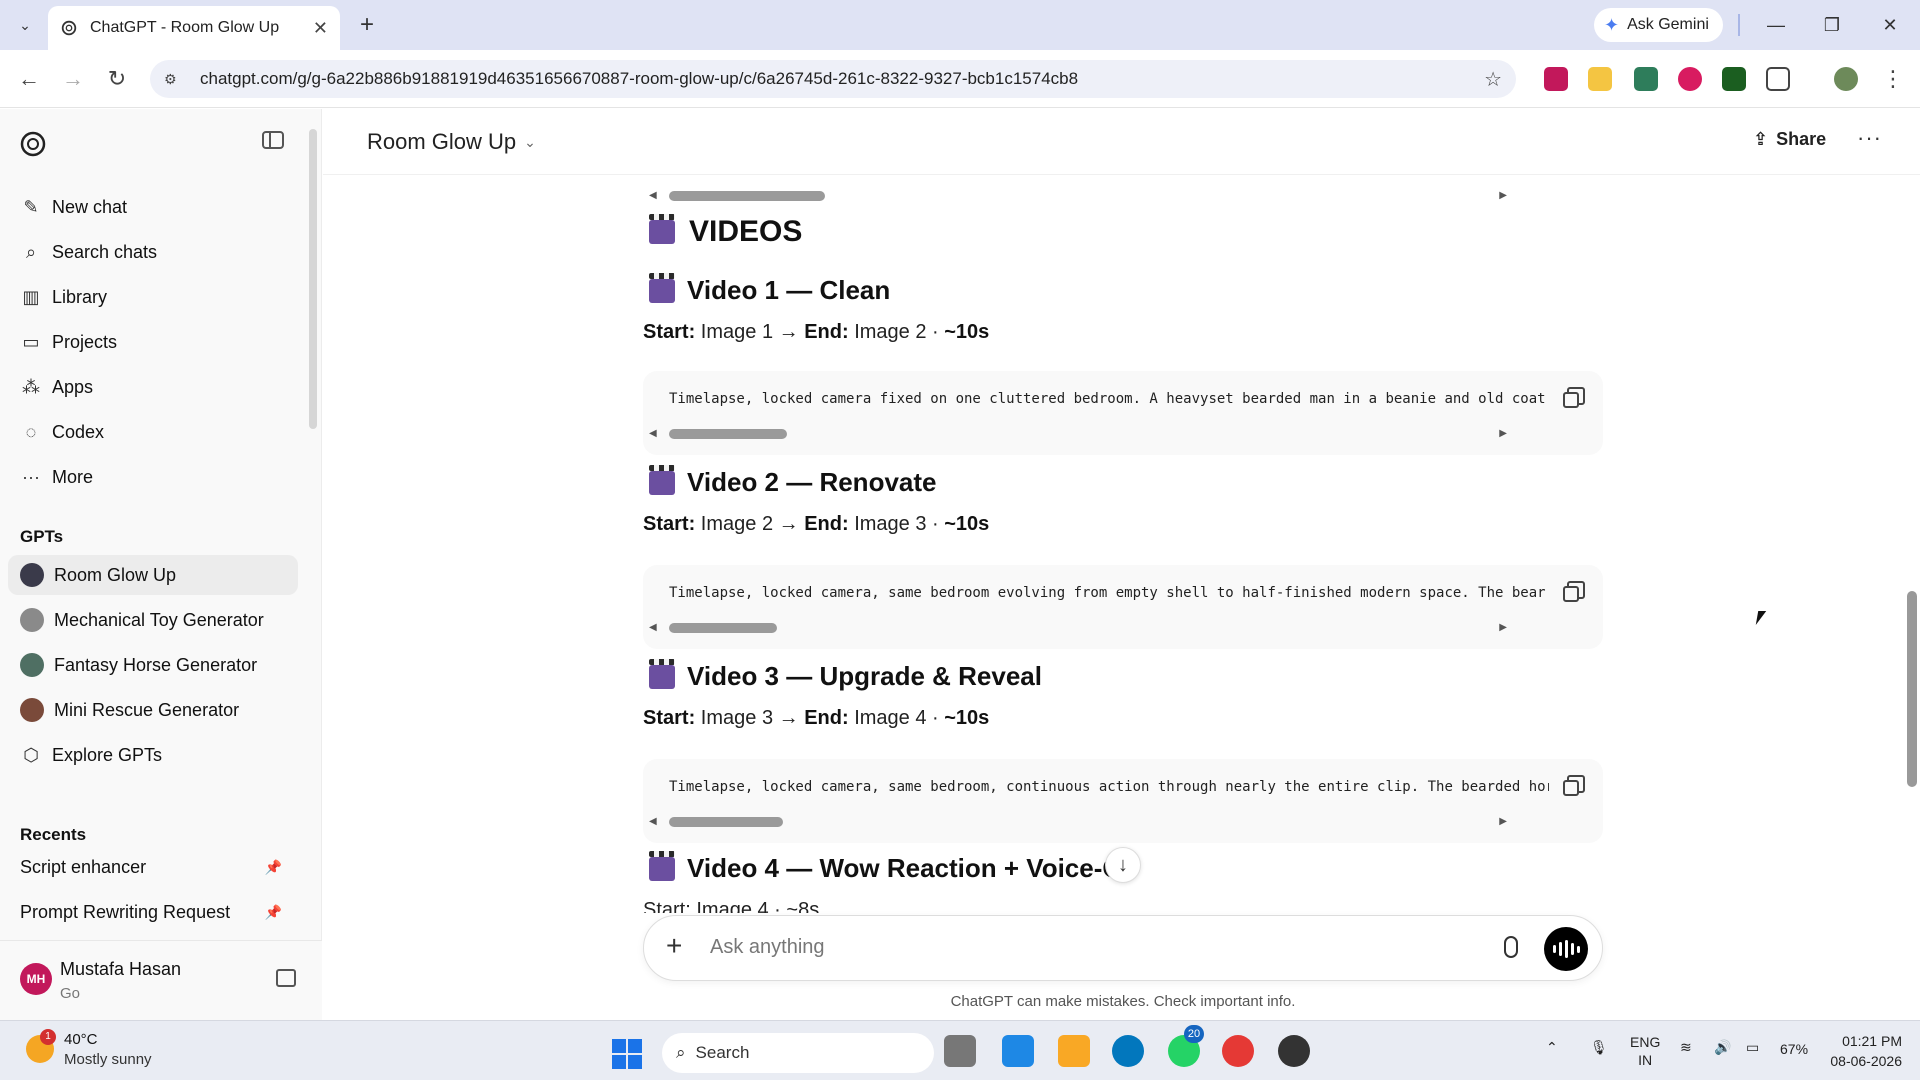  Describe the element at coordinates (1658, 25) in the screenshot. I see `ask-gemini-button: ✦ Ask Gemini` at that location.